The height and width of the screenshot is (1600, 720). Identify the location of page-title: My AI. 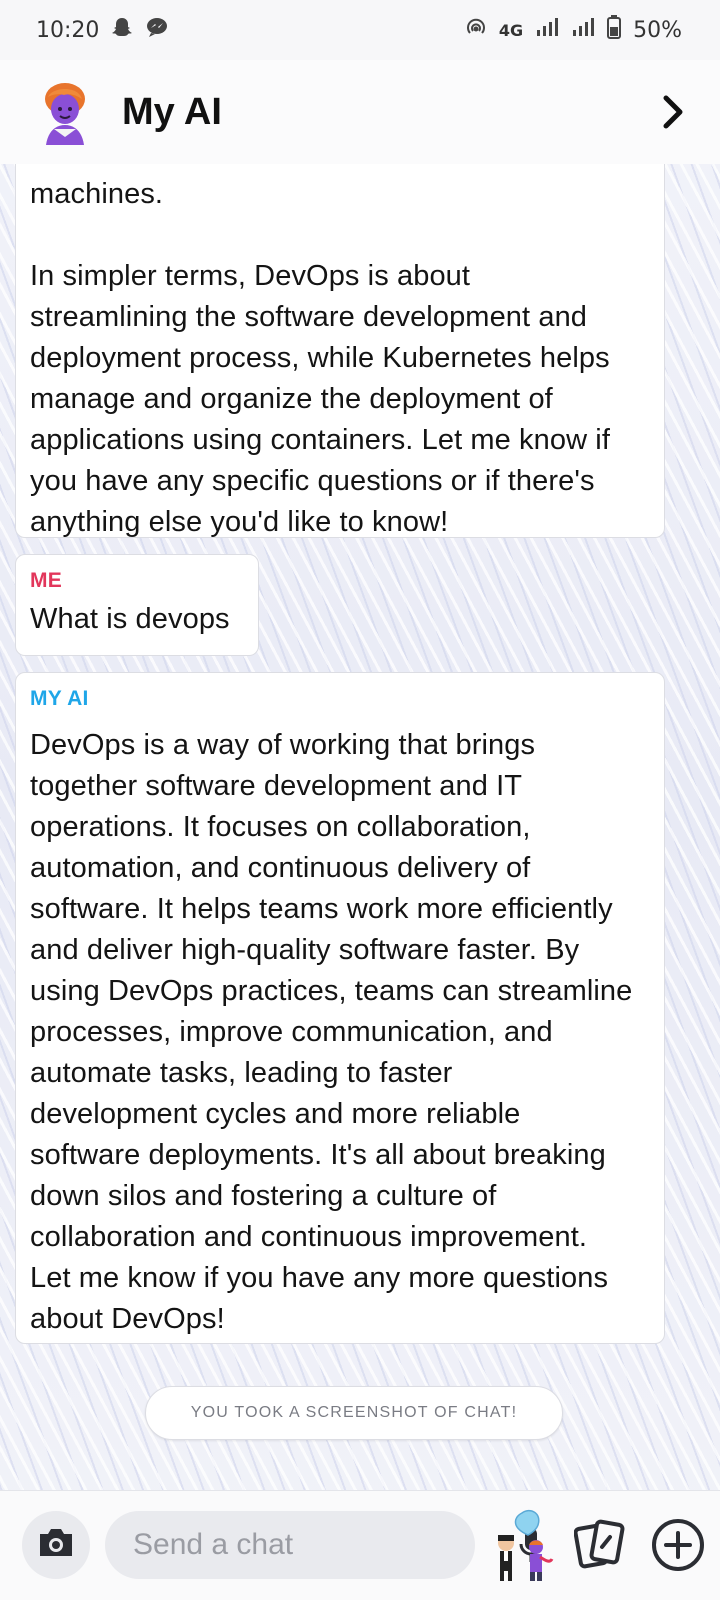
(172, 111).